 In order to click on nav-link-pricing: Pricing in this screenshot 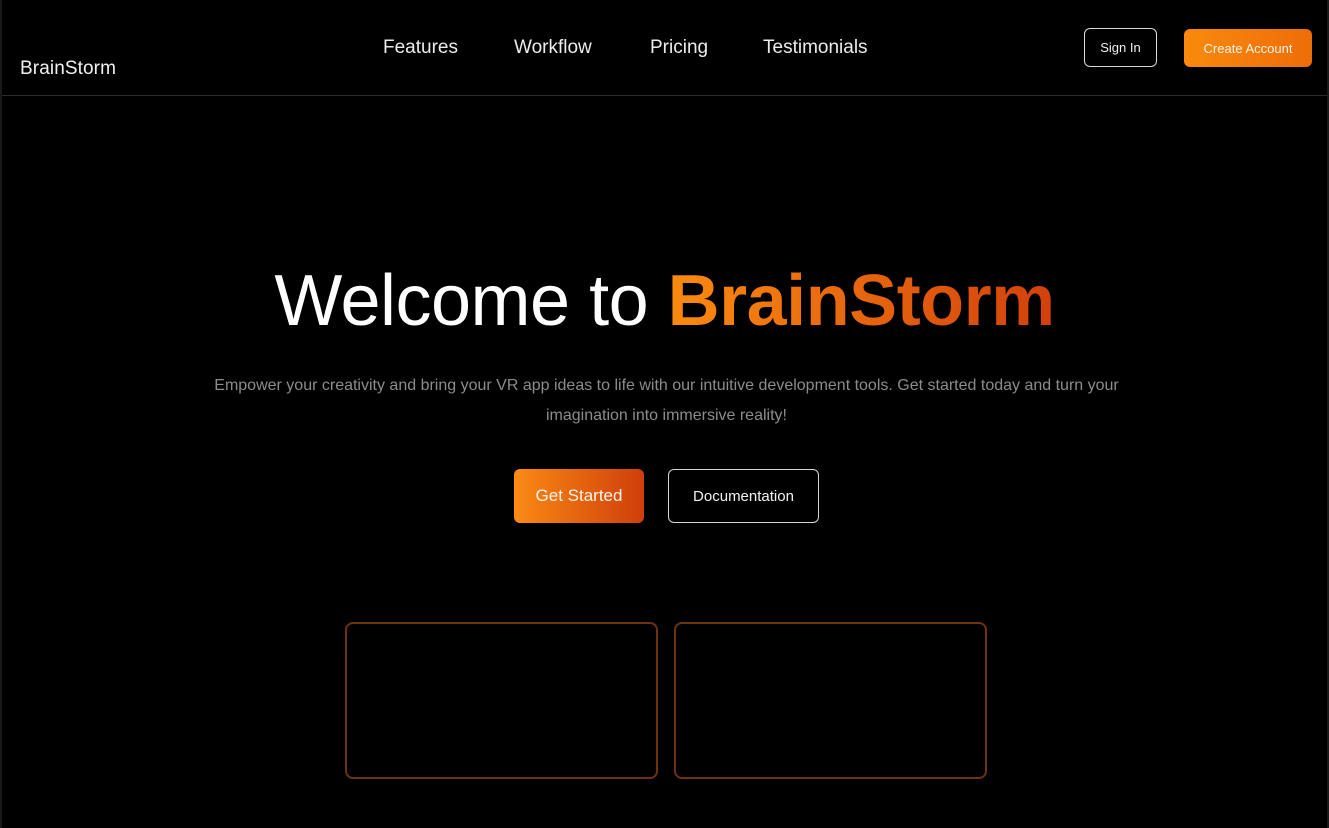, I will do `click(679, 48)`.